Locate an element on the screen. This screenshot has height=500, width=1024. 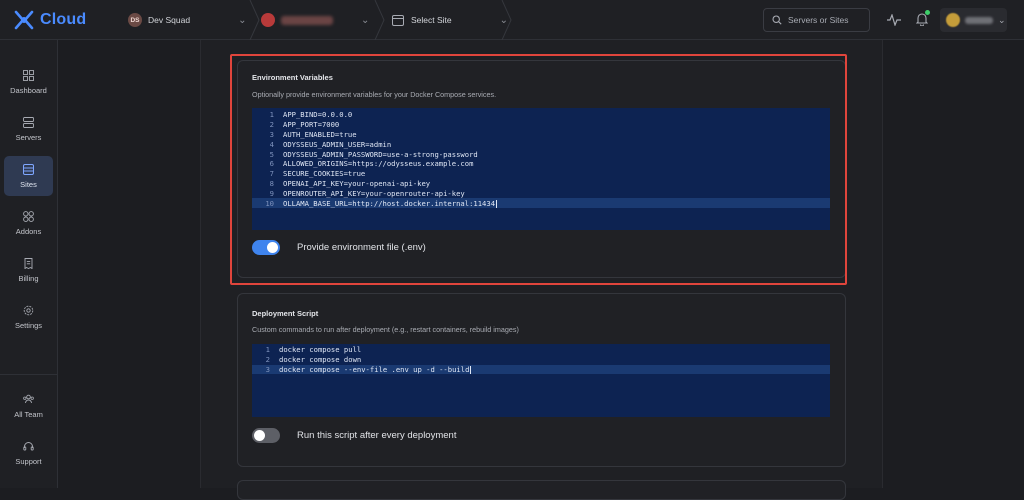
site-label: Select Site is located at coordinates (431, 20).